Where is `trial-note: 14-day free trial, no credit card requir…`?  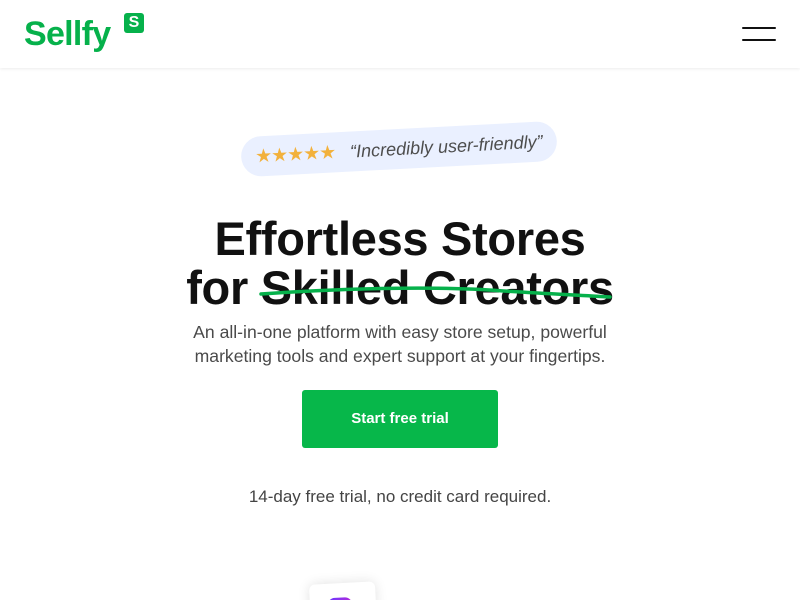
trial-note: 14-day free trial, no credit card requir… is located at coordinates (400, 496).